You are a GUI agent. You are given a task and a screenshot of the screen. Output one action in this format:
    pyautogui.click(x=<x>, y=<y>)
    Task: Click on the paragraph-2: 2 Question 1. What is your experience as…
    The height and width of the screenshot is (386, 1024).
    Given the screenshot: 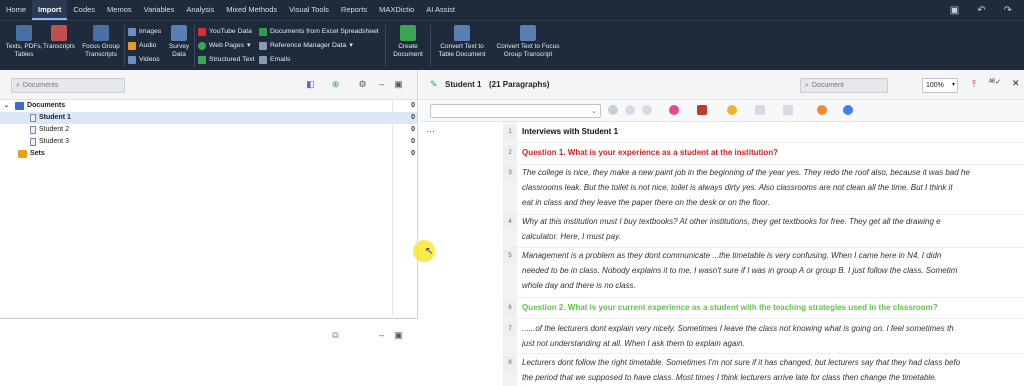 What is the action you would take?
    pyautogui.click(x=763, y=153)
    